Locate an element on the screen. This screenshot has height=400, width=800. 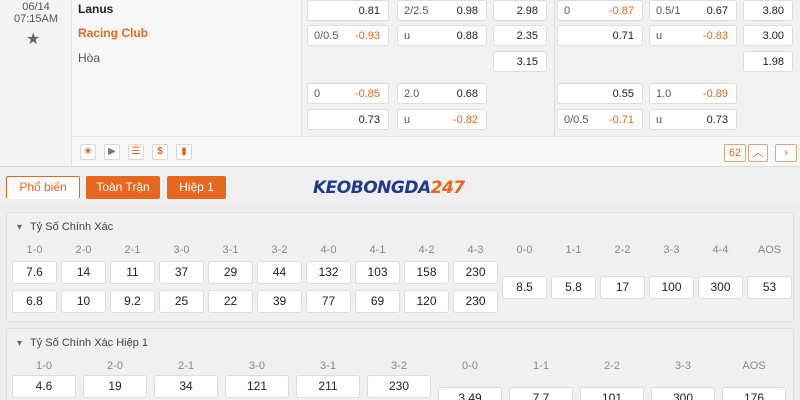
correct-score-half1-title: Tỷ Số Chính Xác Hiệp 1 is located at coordinates (89, 343).